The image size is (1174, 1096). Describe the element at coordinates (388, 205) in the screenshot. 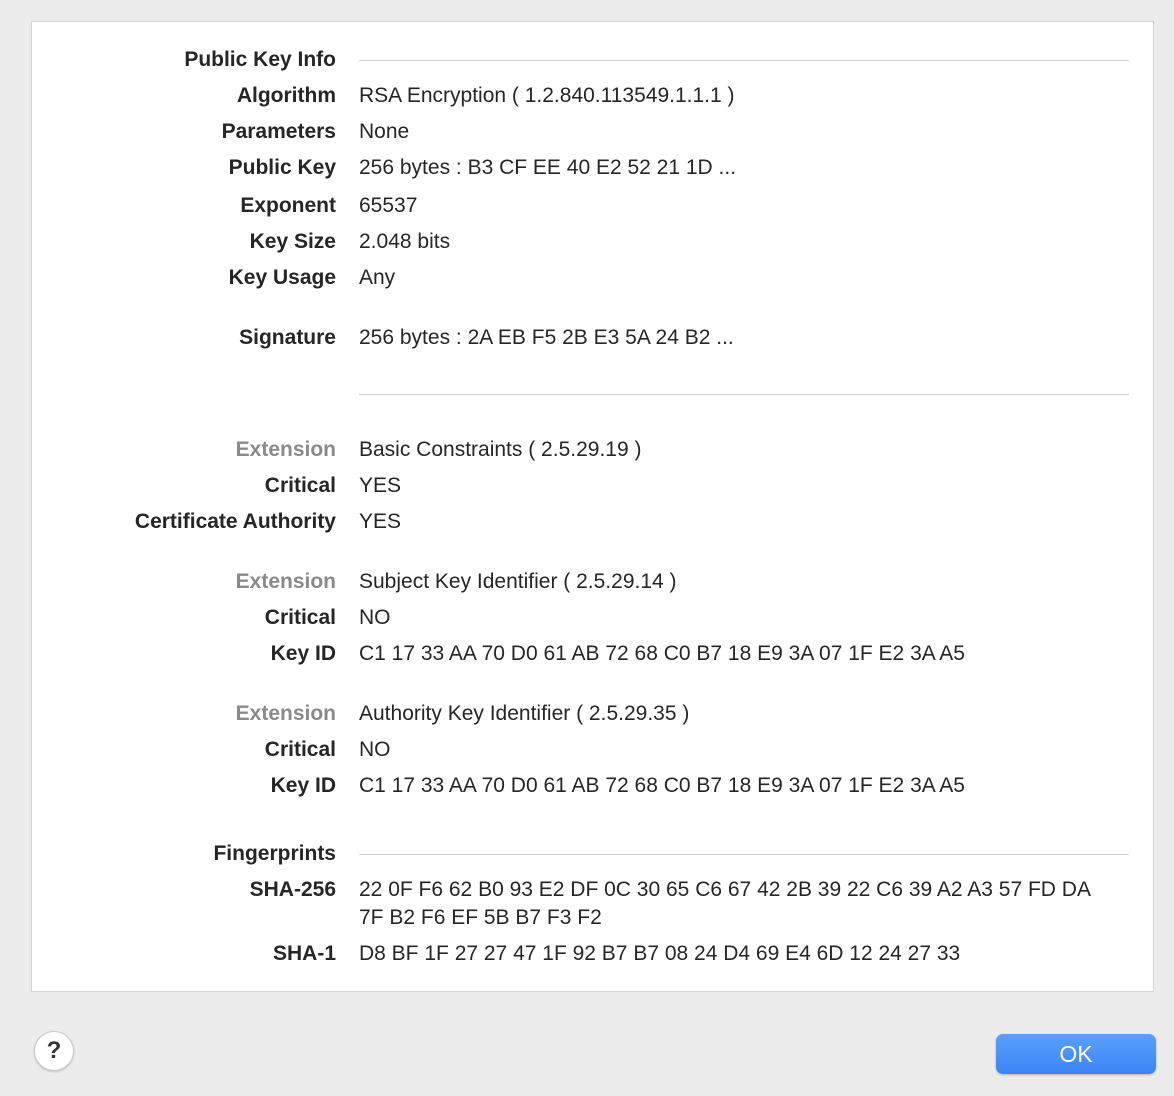

I see `exponent-value: 65537` at that location.